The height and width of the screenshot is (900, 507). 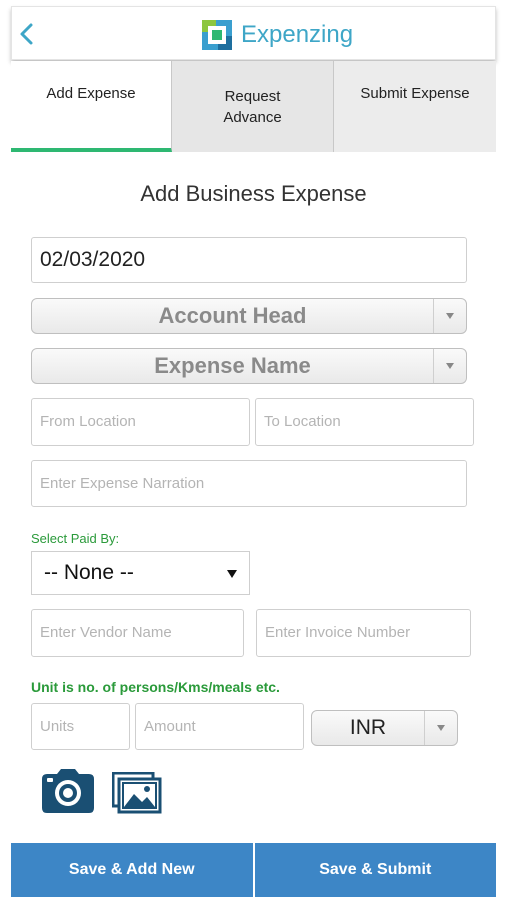 I want to click on app-header: Expenzing, so click(x=253, y=33).